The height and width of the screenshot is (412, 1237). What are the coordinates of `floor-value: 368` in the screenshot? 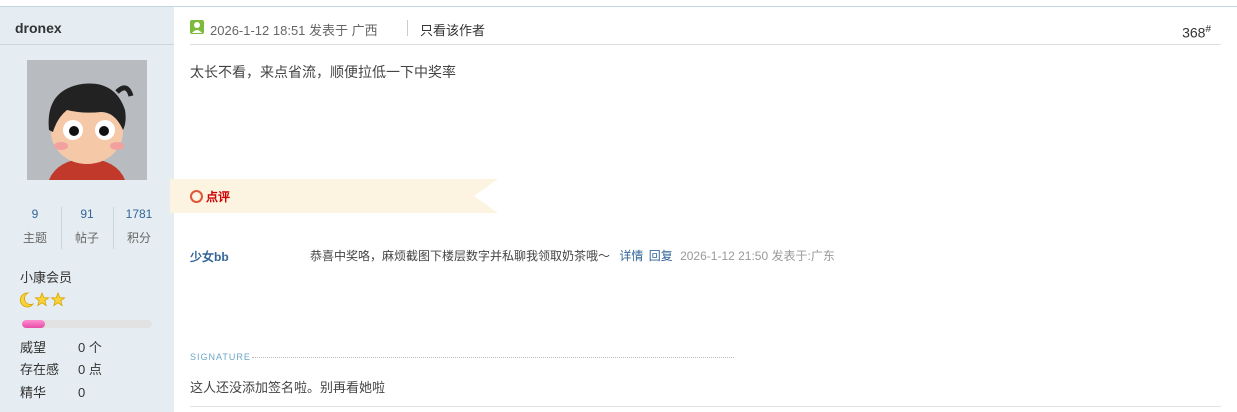 It's located at (1194, 32).